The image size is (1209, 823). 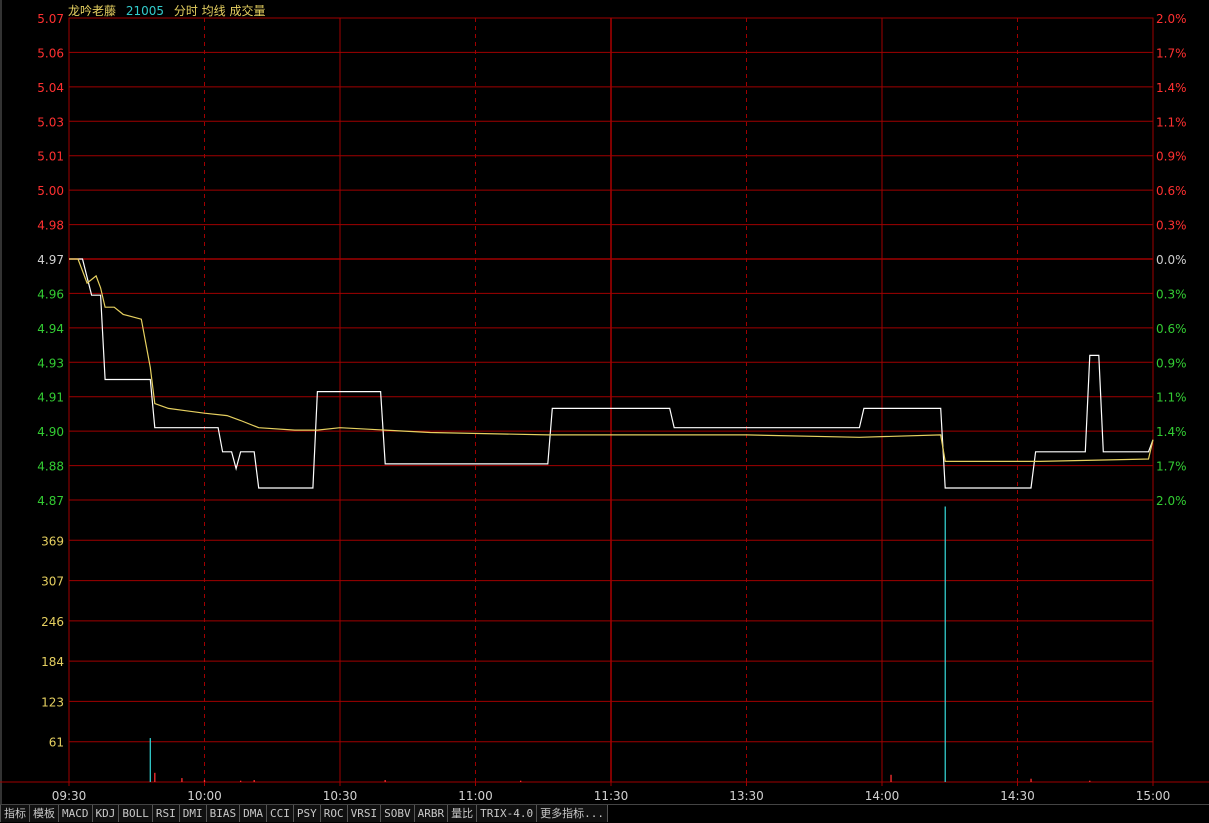 What do you see at coordinates (1153, 796) in the screenshot?
I see `time-tick-label: 15:00` at bounding box center [1153, 796].